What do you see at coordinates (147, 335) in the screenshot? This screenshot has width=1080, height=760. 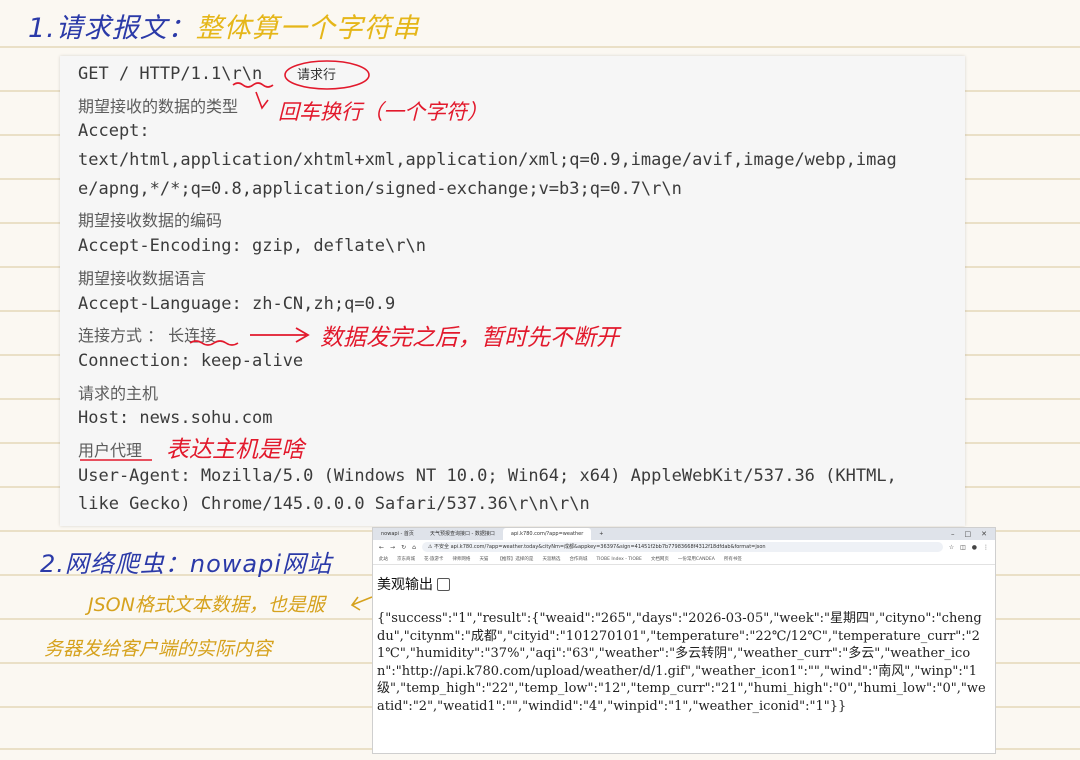 I see `comment-connection: 连接方式 ： 长连接` at bounding box center [147, 335].